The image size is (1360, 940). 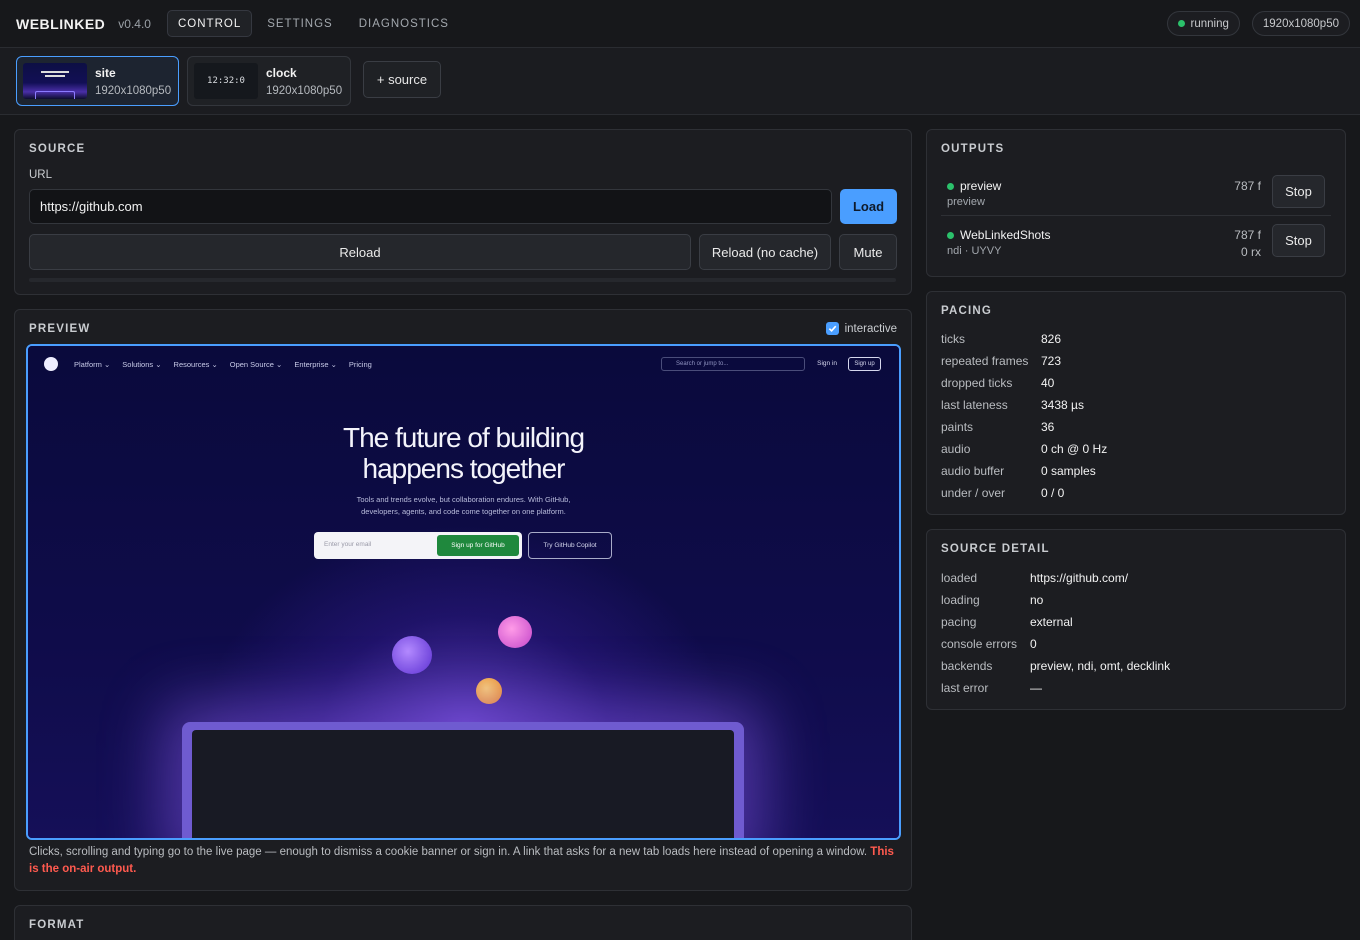 I want to click on detail-value: 0, so click(x=1033, y=644).